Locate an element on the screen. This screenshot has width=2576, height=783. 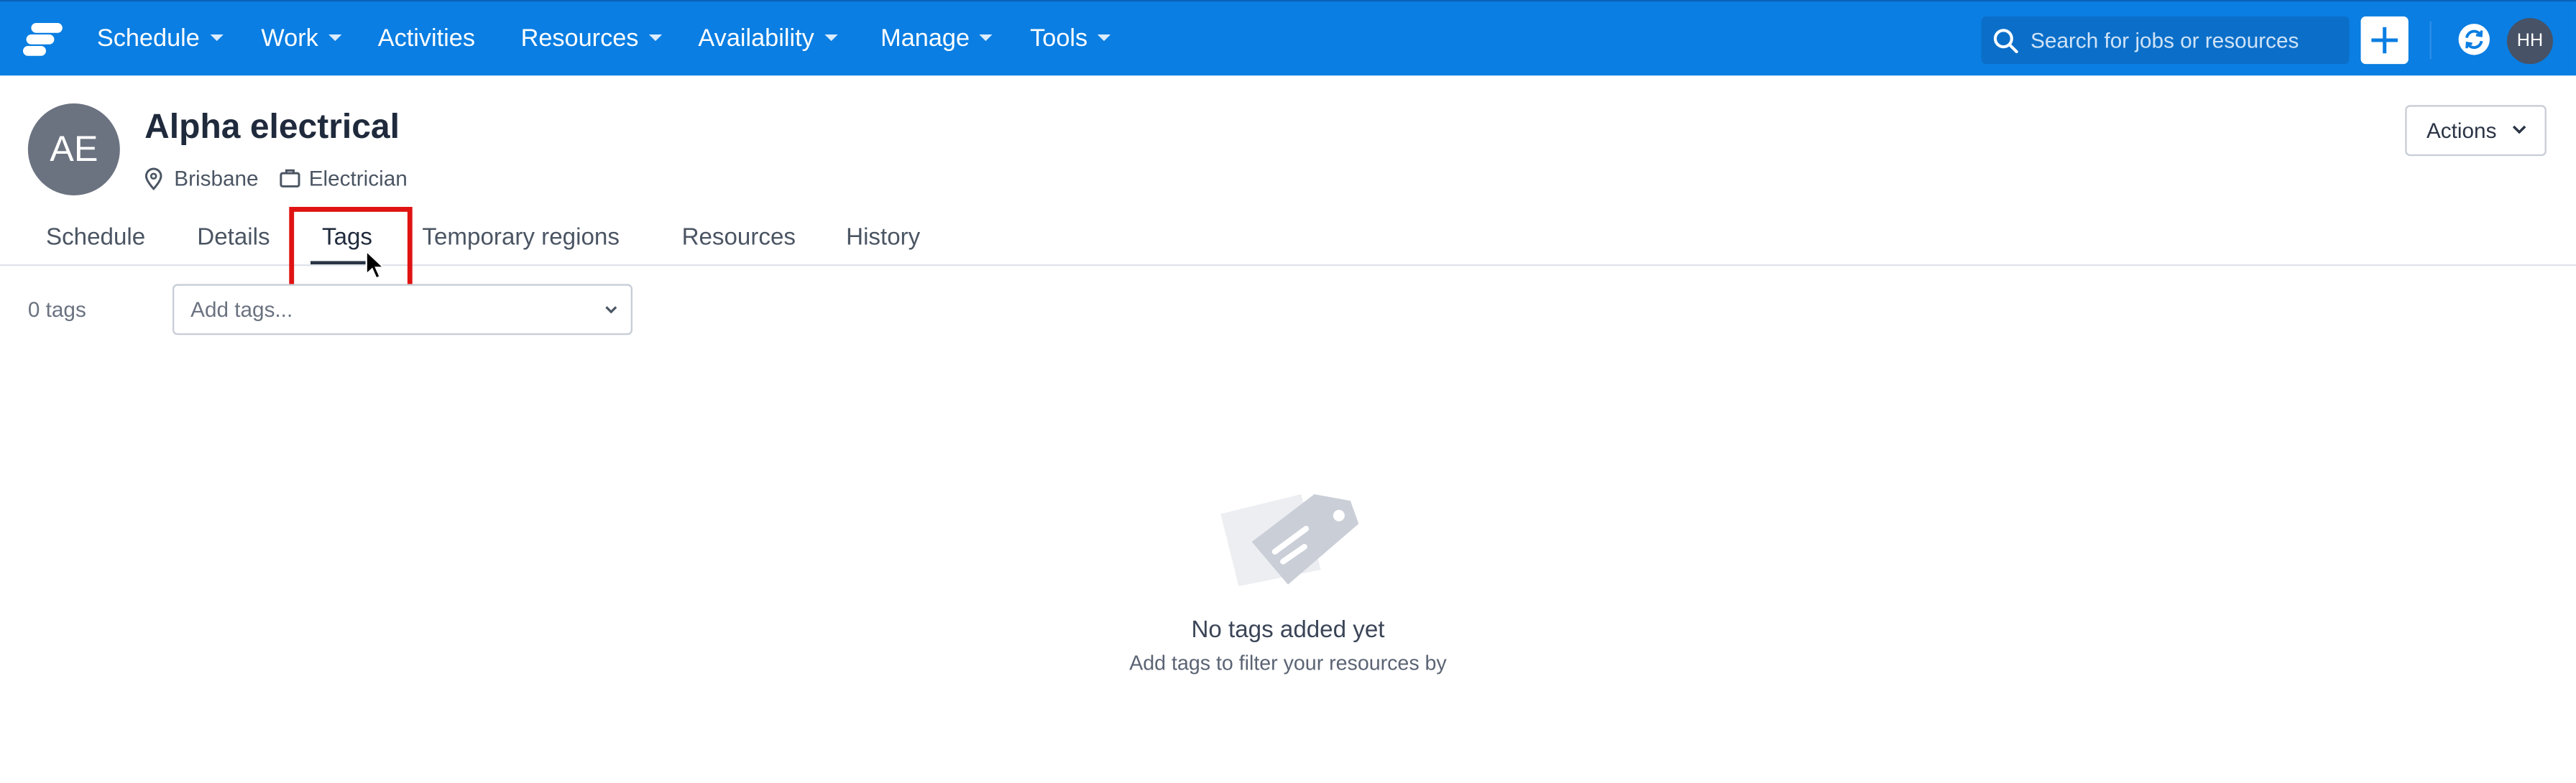
sync-icon is located at coordinates (2473, 39).